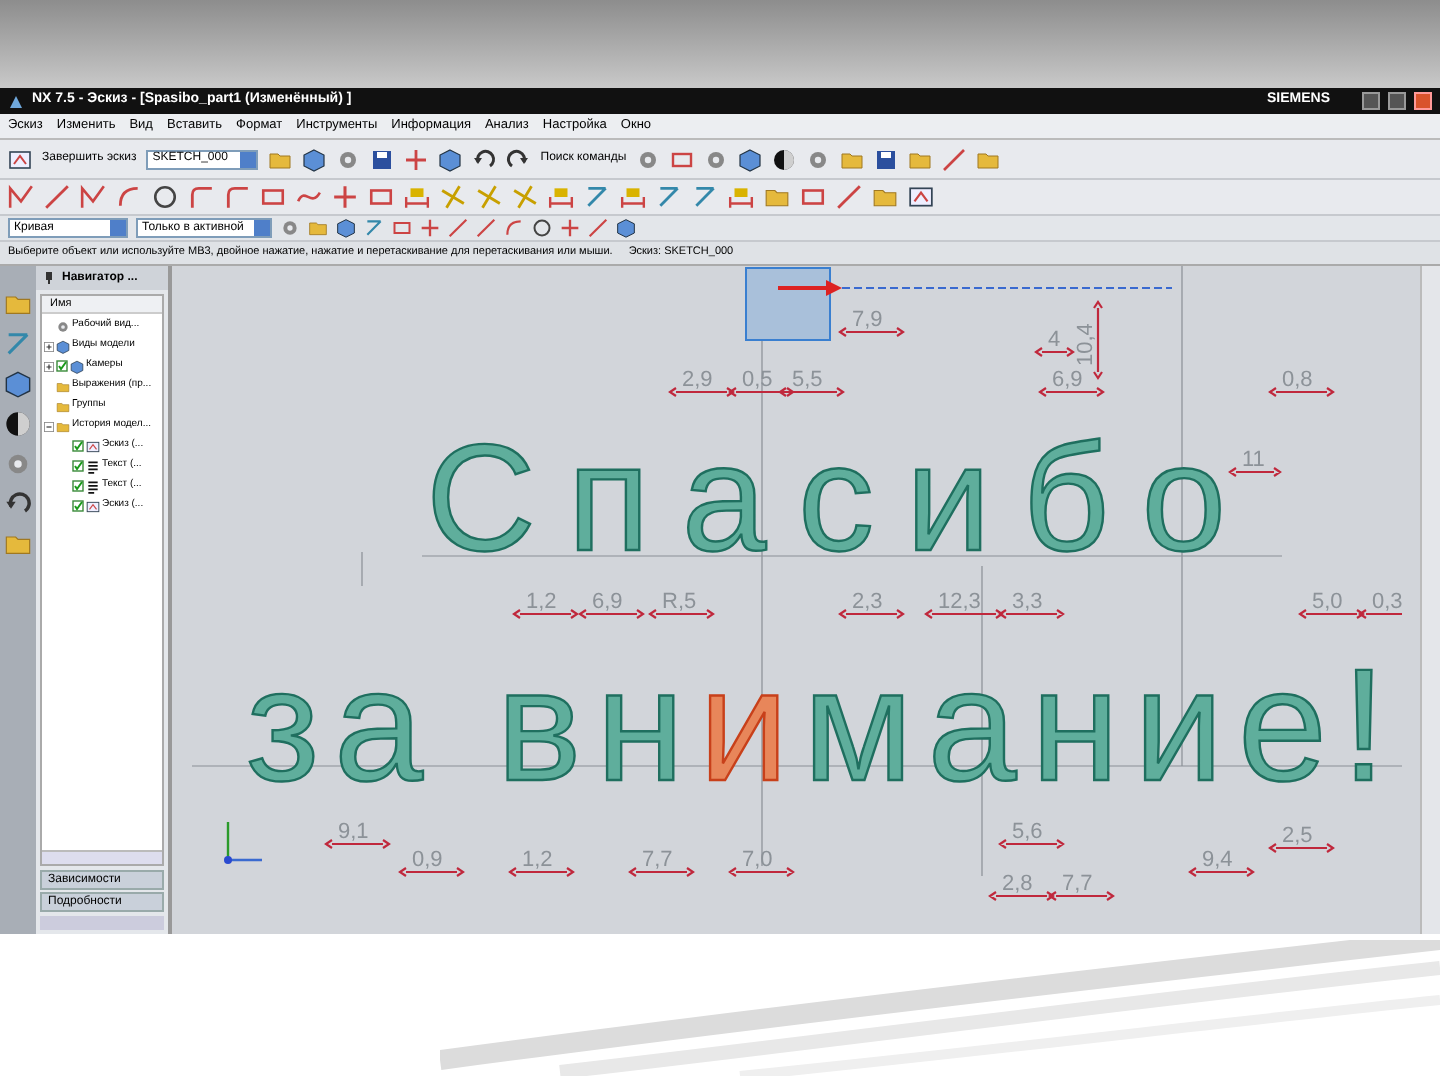 The height and width of the screenshot is (1080, 1440). I want to click on sphere-icon, so click(784, 159).